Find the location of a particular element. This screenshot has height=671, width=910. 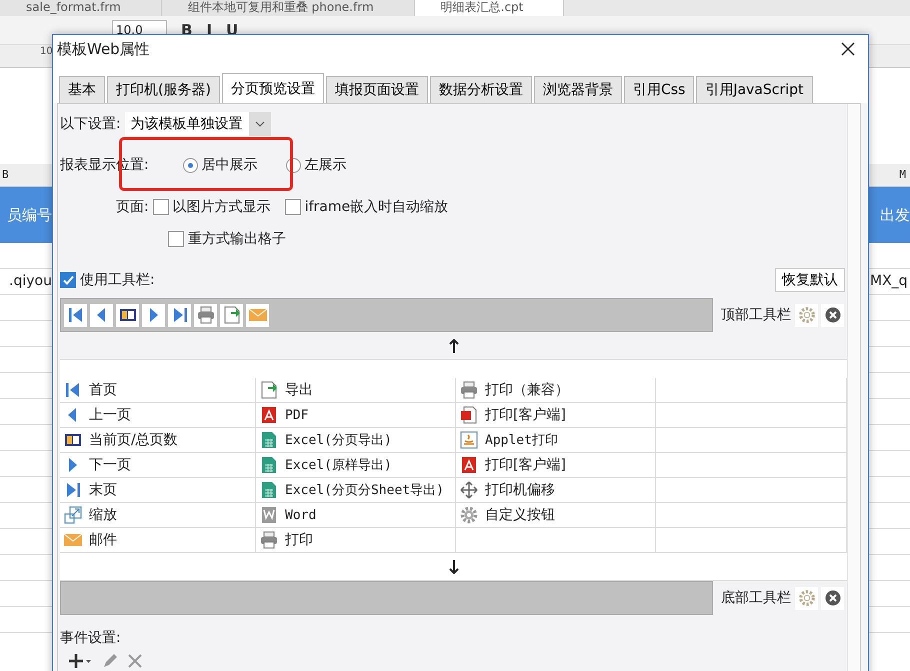

toolbar-item: 打印（兼容） is located at coordinates (556, 390).